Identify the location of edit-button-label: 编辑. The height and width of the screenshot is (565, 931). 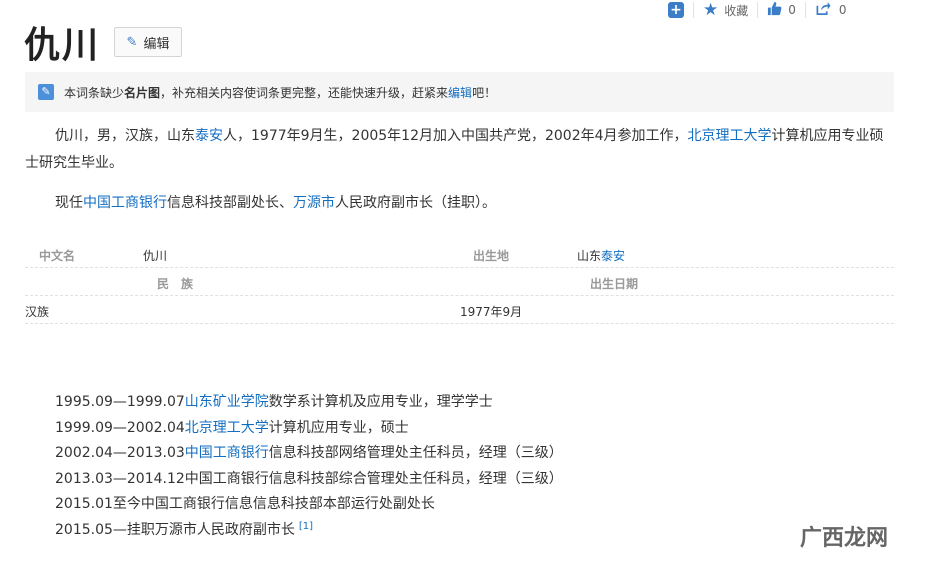
(156, 44).